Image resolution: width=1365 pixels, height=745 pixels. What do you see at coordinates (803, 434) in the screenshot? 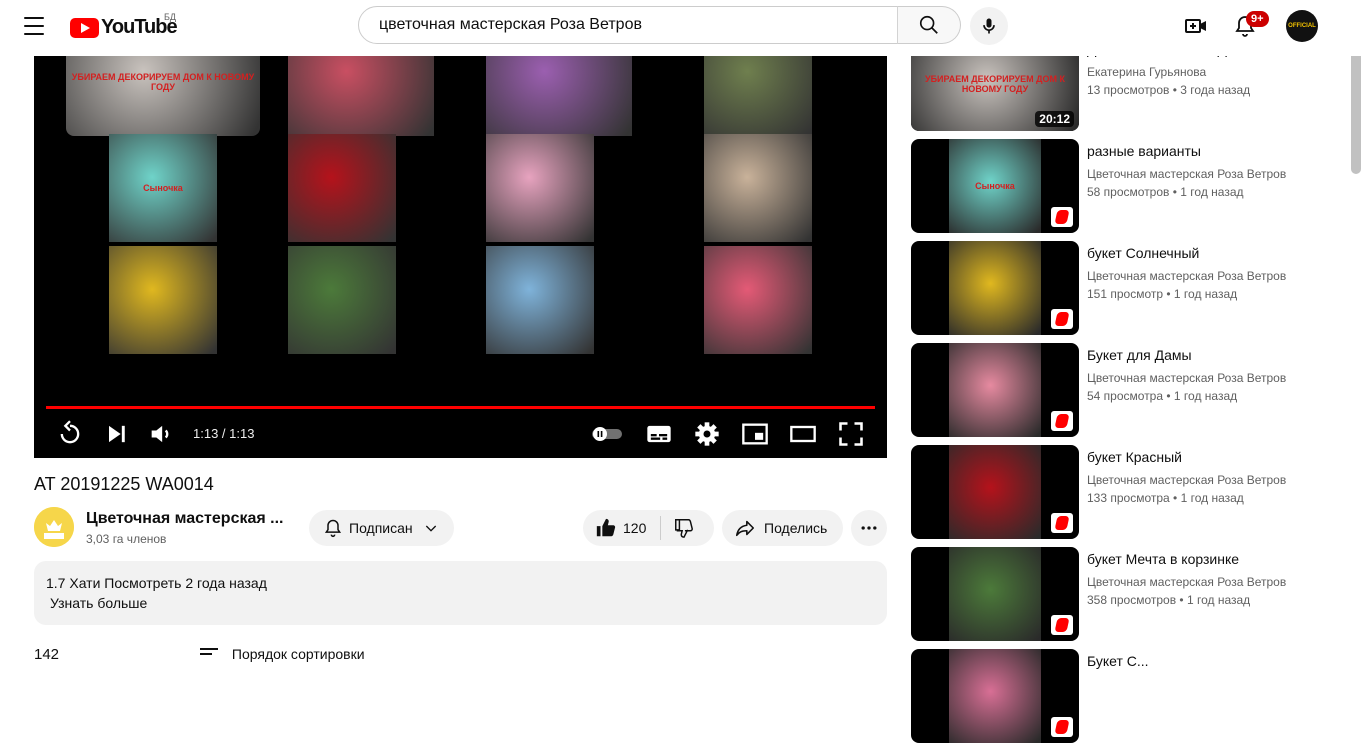
I see `theater-mode-icon` at bounding box center [803, 434].